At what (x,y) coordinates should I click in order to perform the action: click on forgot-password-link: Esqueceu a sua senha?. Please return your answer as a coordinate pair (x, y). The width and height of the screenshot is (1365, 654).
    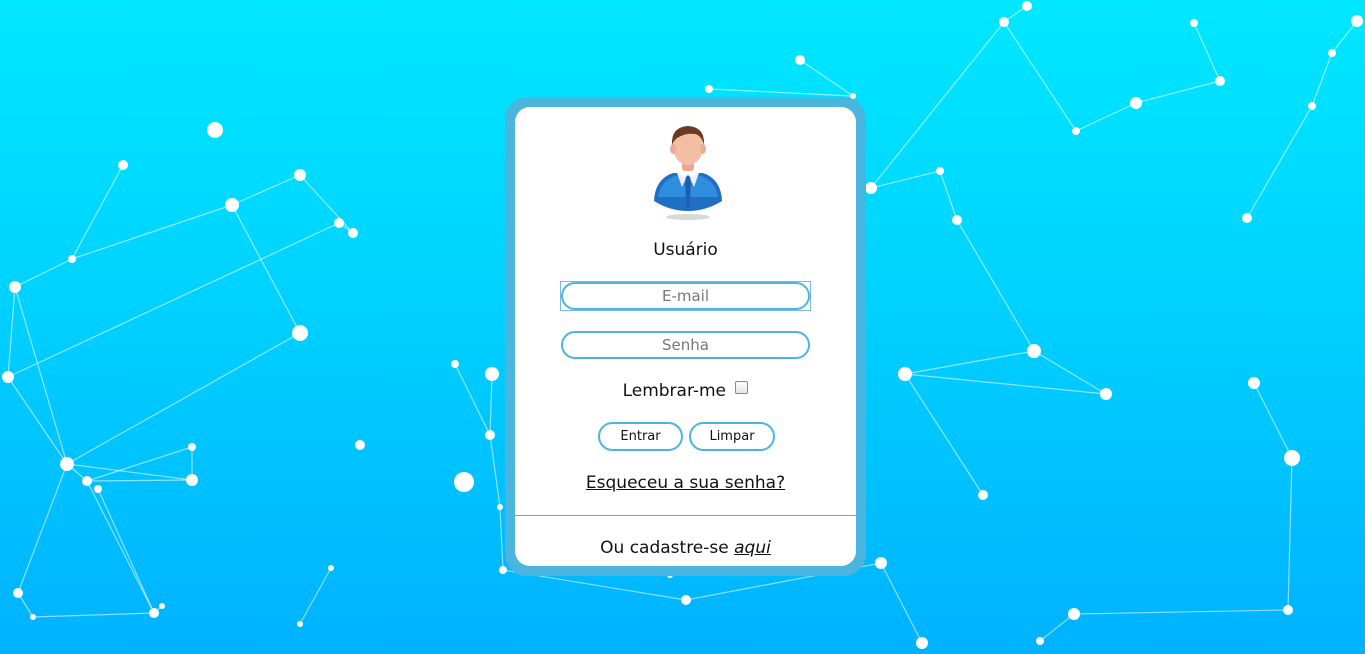
    Looking at the image, I should click on (685, 483).